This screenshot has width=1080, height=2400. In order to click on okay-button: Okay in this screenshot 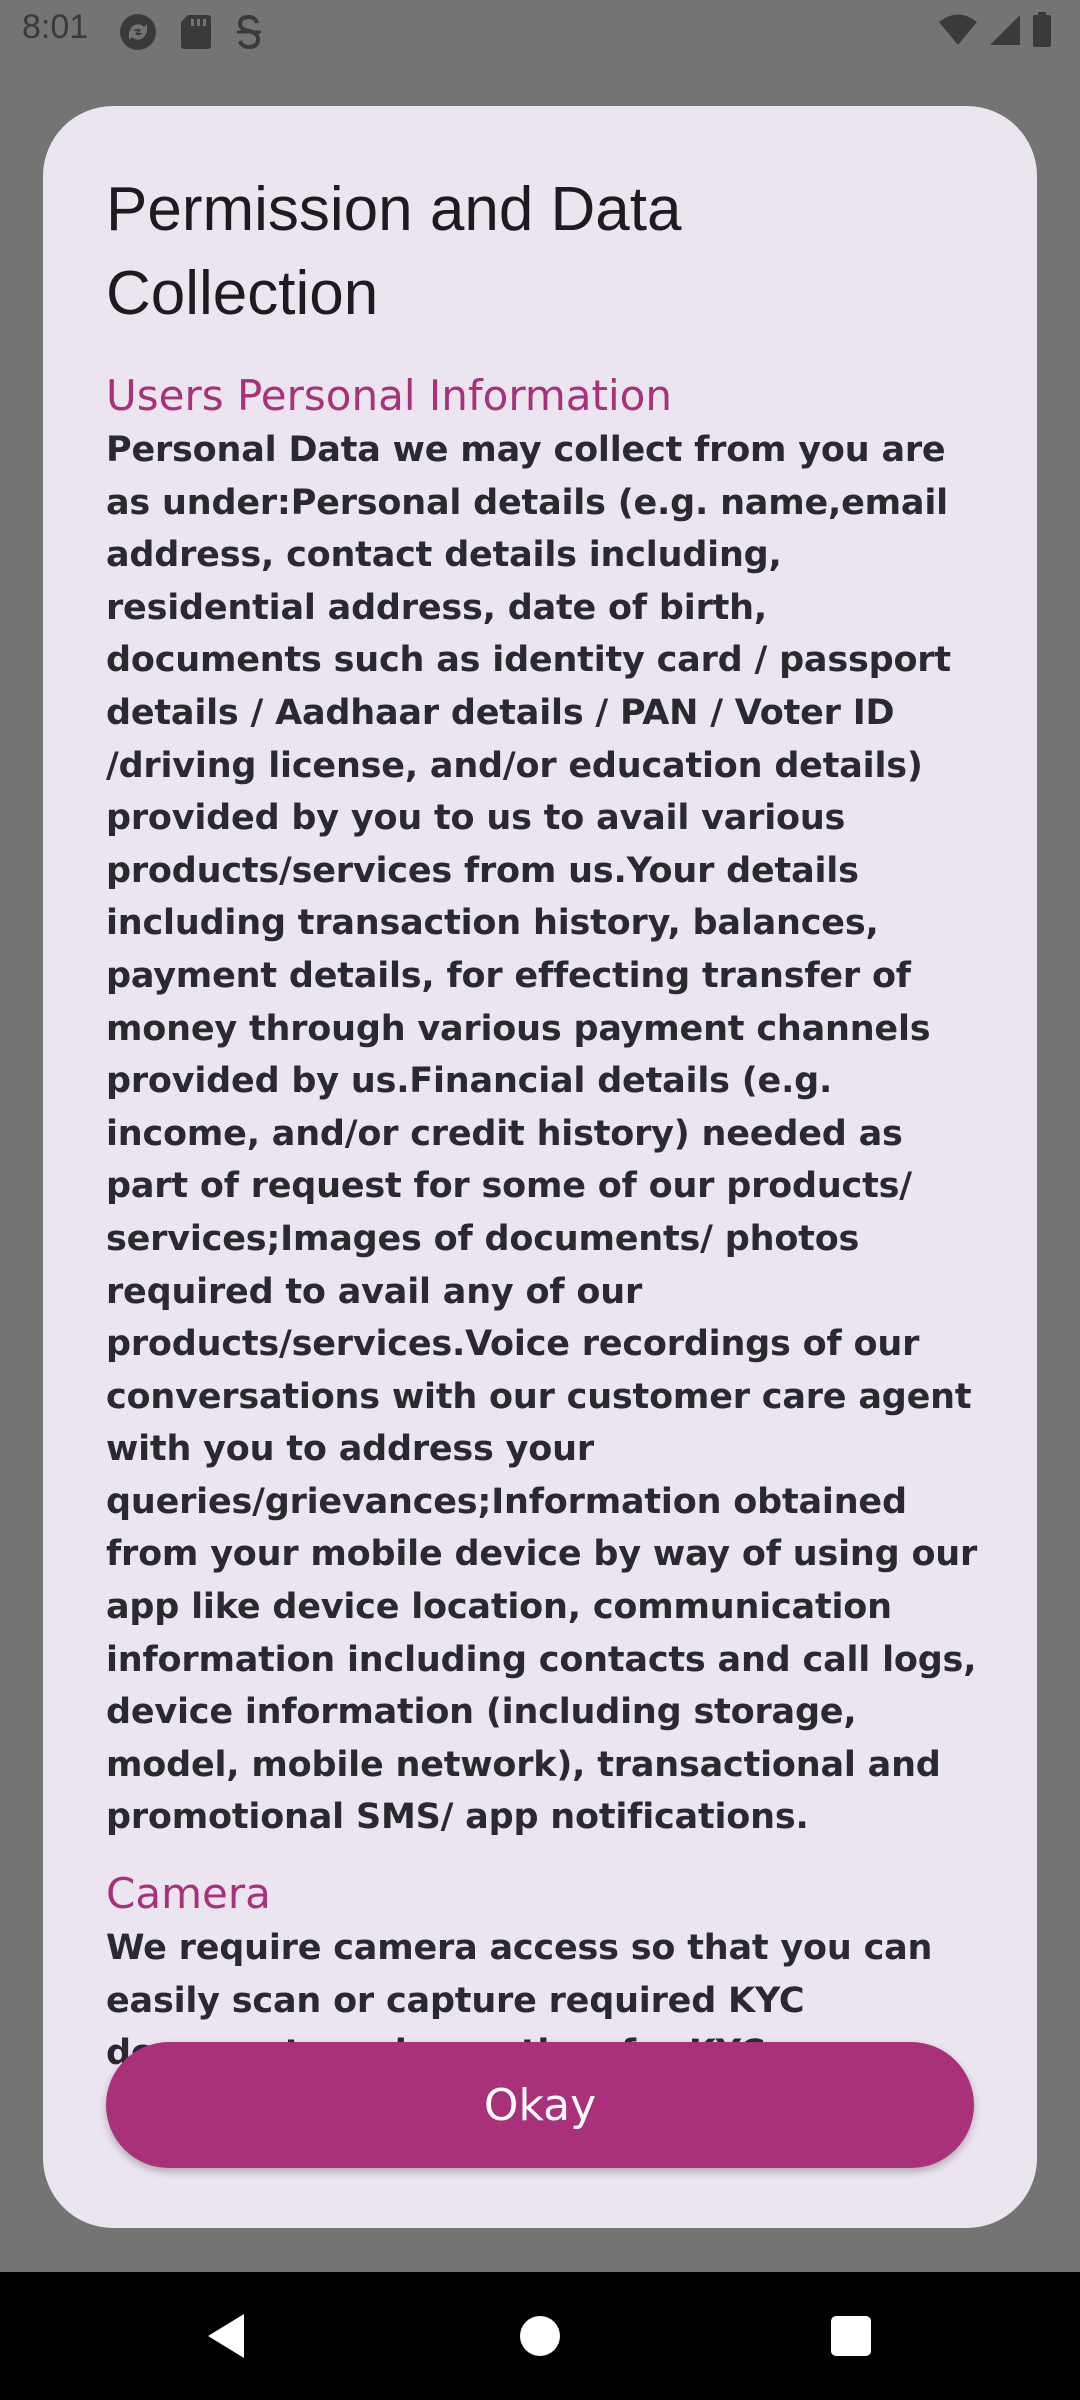, I will do `click(540, 2105)`.